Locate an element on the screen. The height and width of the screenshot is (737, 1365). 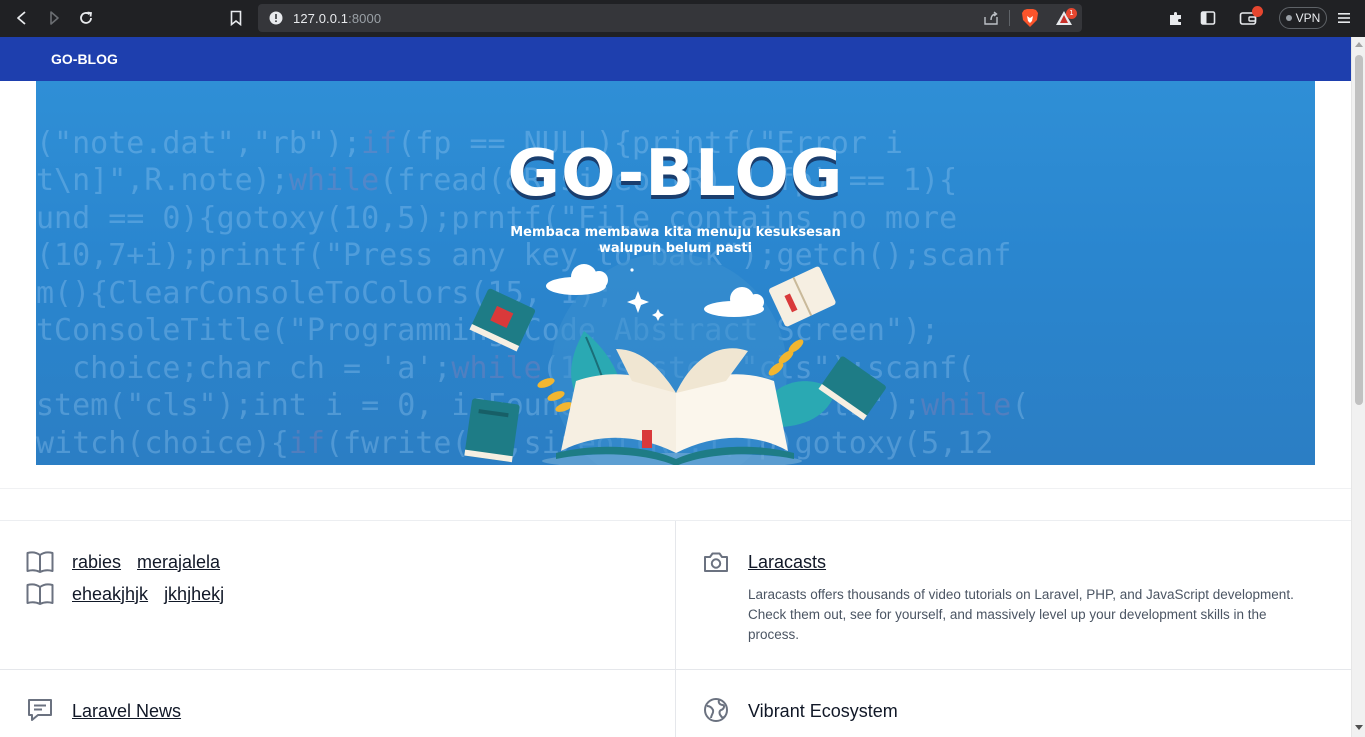
tag-link: jkhjhekj is located at coordinates (194, 594).